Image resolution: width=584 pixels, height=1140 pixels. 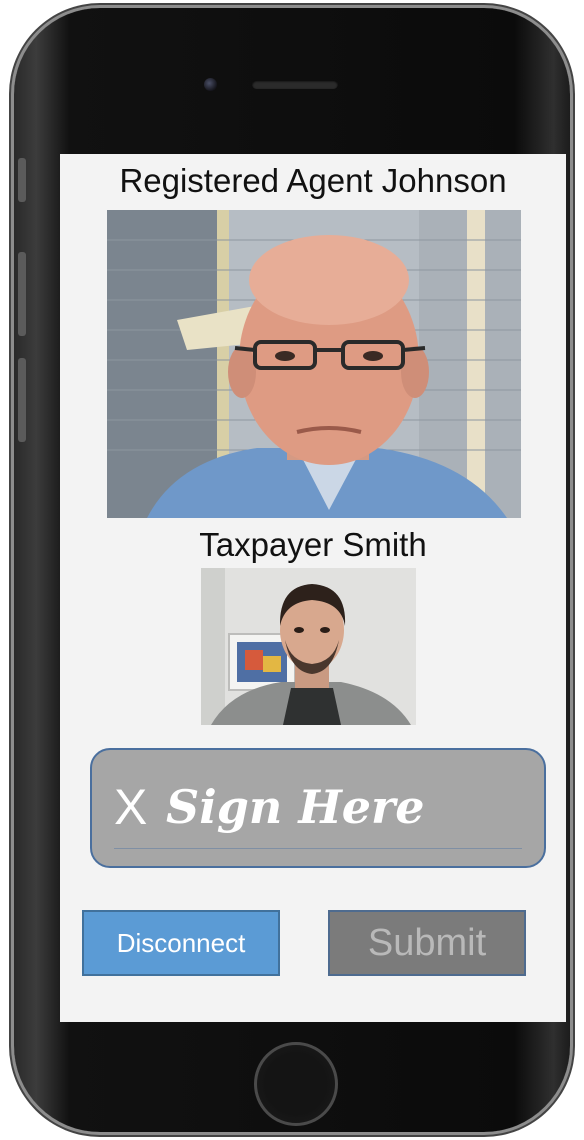 What do you see at coordinates (295, 807) in the screenshot?
I see `signature-prompt: Sign Here` at bounding box center [295, 807].